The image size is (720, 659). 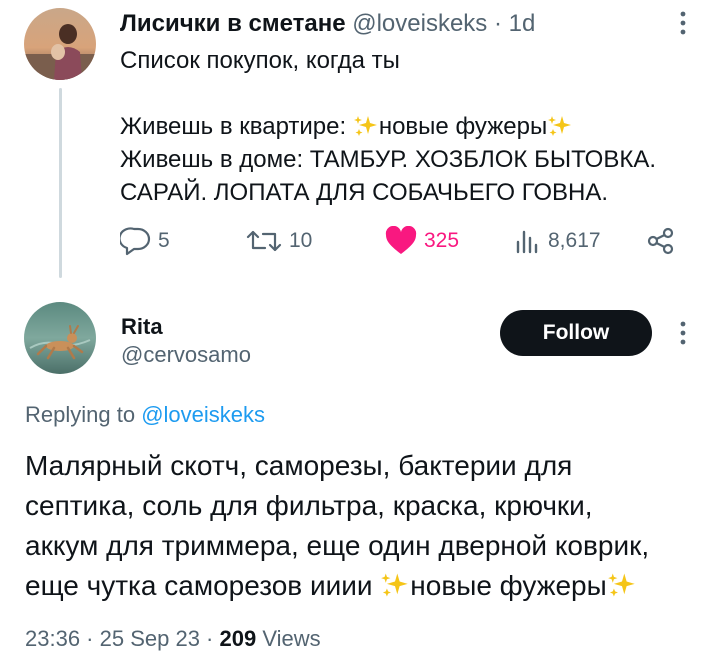 I want to click on tweet-meta: 23:36 · 25 Sep 23 · 209 Views, so click(x=173, y=639).